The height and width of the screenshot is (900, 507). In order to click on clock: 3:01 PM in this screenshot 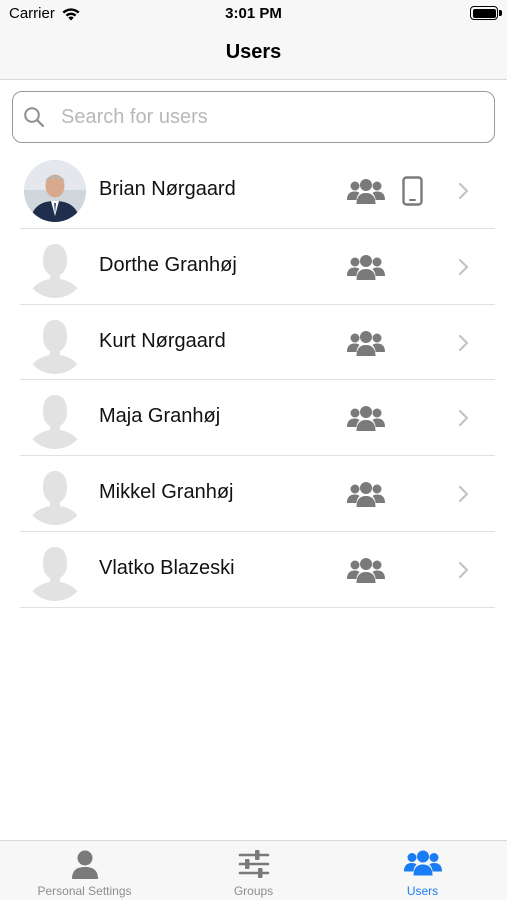, I will do `click(253, 13)`.